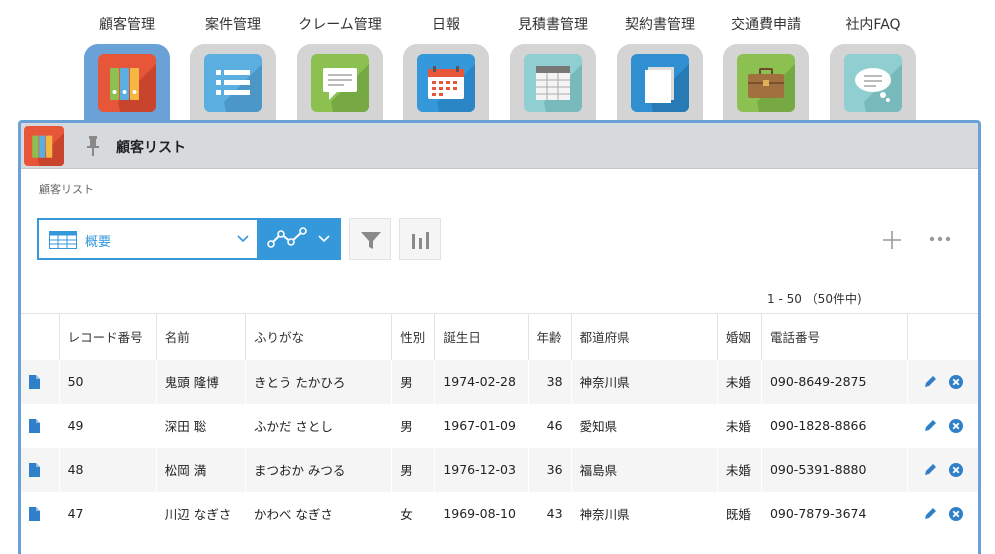 This screenshot has height=554, width=995. What do you see at coordinates (766, 25) in the screenshot?
I see `app-tab-label: 交通費申請` at bounding box center [766, 25].